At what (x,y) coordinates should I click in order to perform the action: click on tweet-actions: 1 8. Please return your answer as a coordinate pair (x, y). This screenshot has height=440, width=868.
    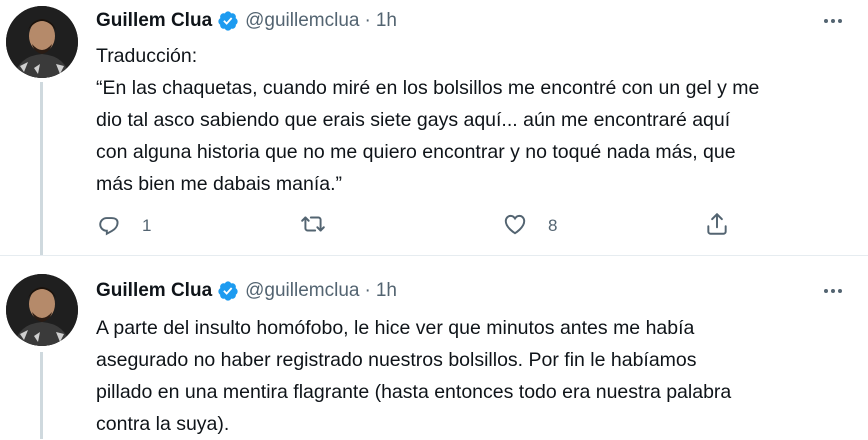
    Looking at the image, I should click on (426, 226).